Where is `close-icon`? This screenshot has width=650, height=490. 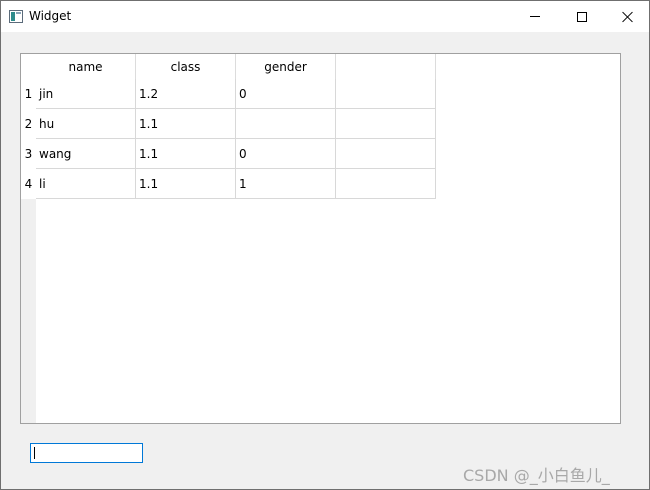 close-icon is located at coordinates (628, 17).